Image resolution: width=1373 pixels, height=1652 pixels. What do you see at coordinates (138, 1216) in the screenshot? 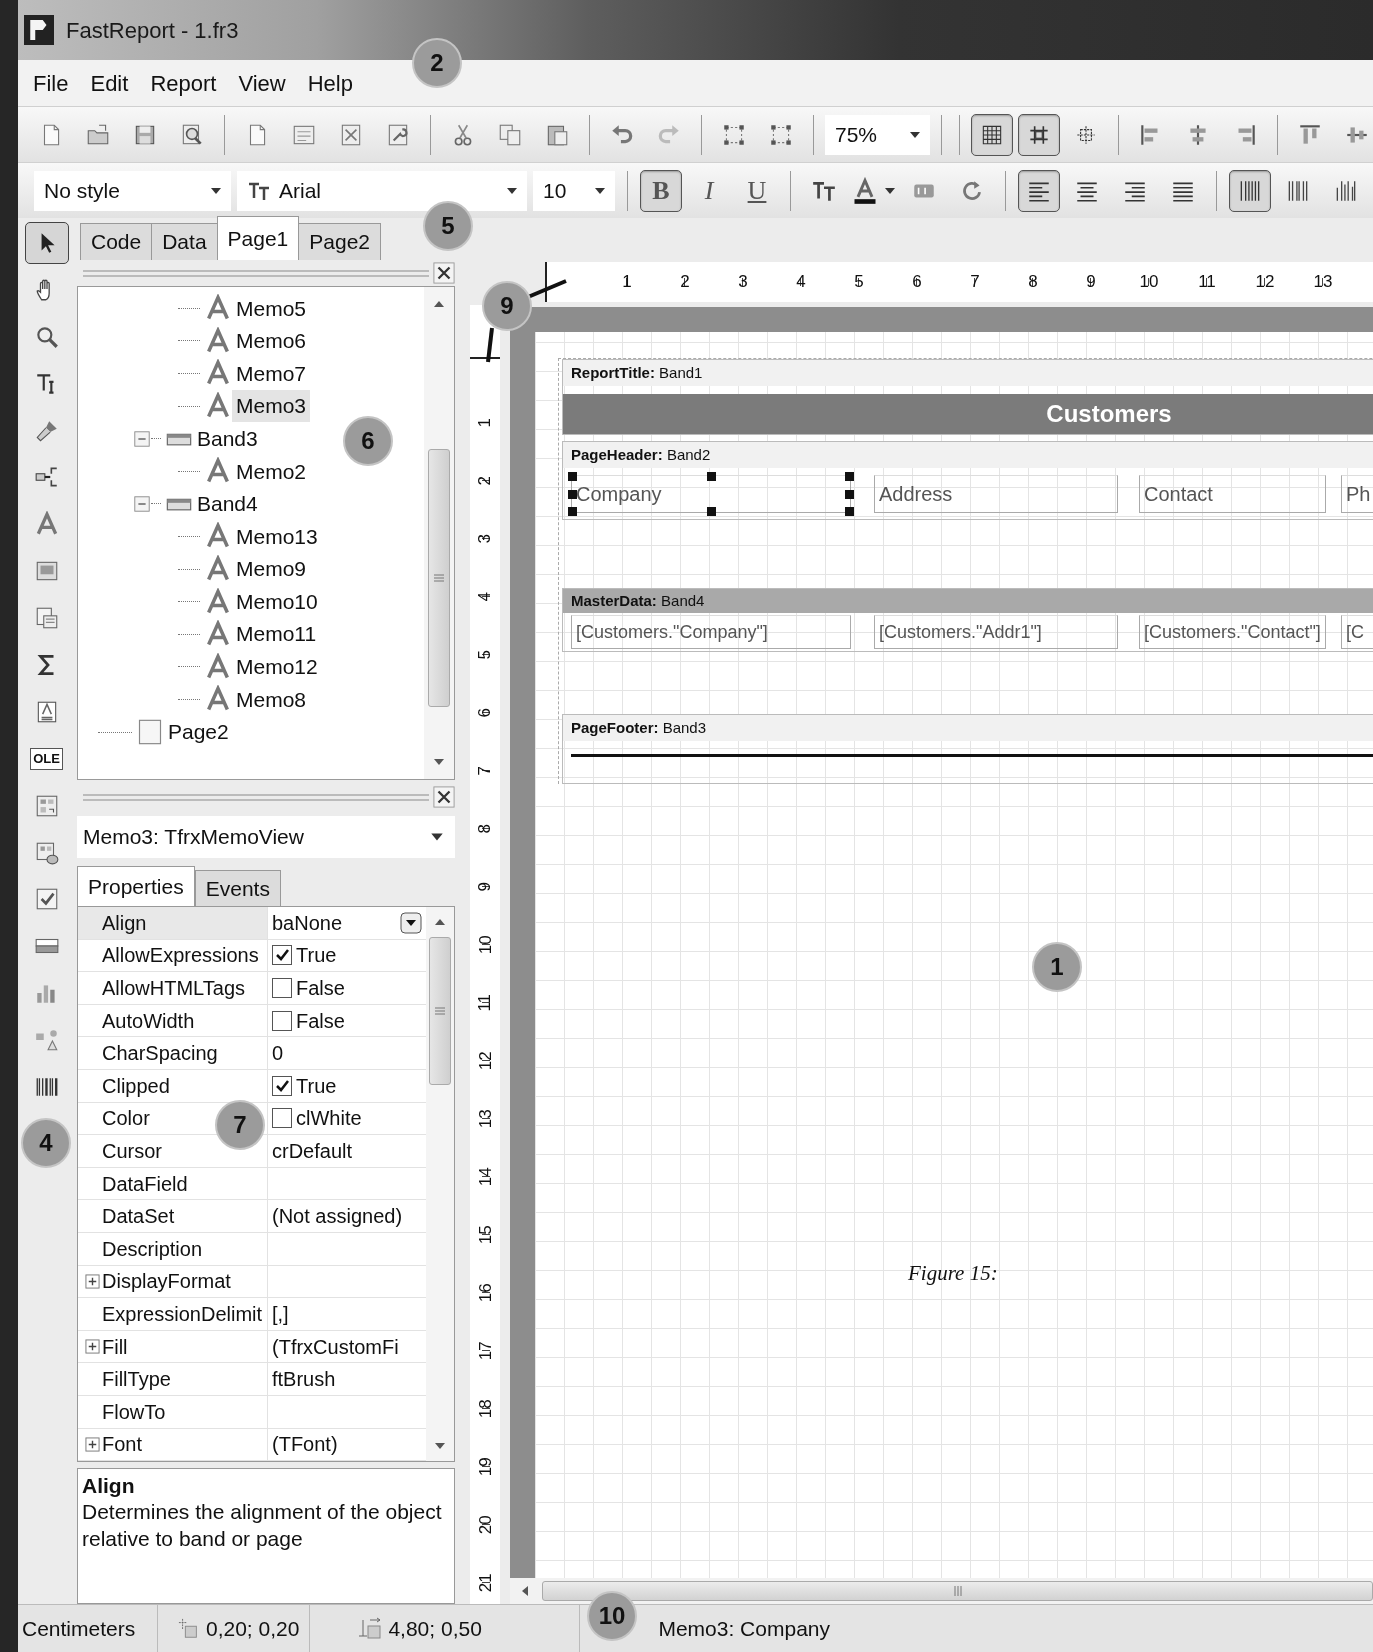
I see `property-name: DataSet` at bounding box center [138, 1216].